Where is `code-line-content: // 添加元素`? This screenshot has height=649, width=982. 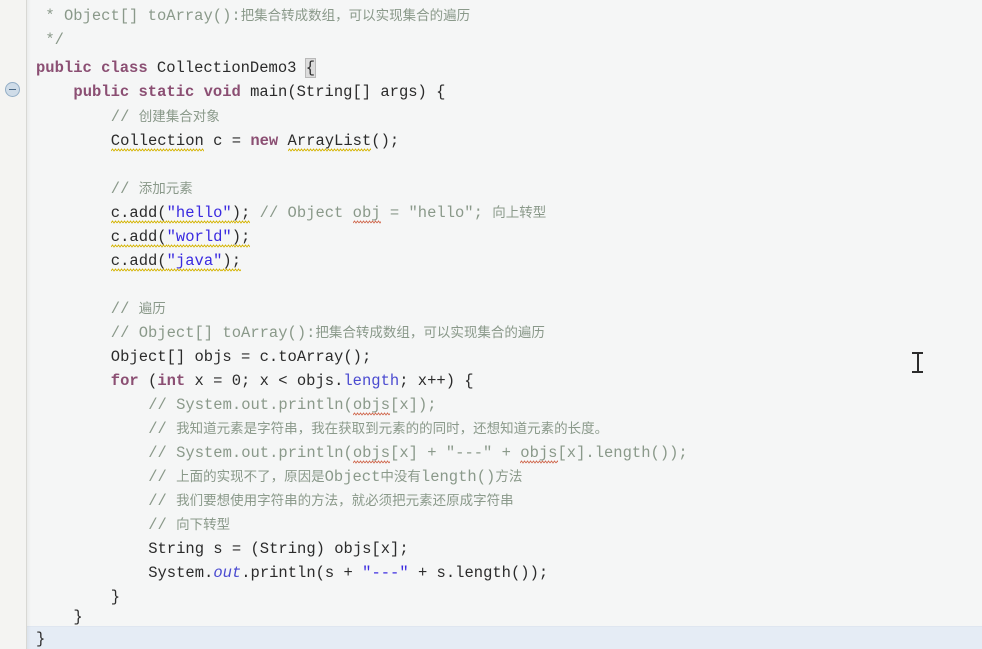
code-line-content: // 添加元素 is located at coordinates (152, 189).